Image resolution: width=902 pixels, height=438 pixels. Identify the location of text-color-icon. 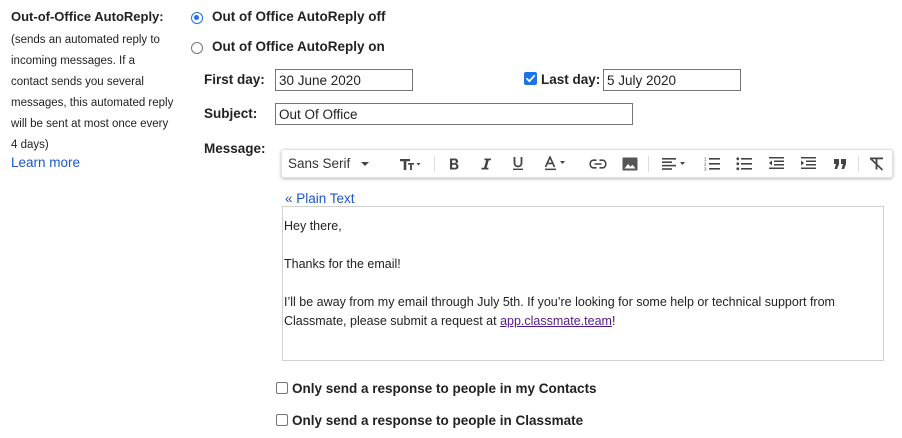
(554, 163).